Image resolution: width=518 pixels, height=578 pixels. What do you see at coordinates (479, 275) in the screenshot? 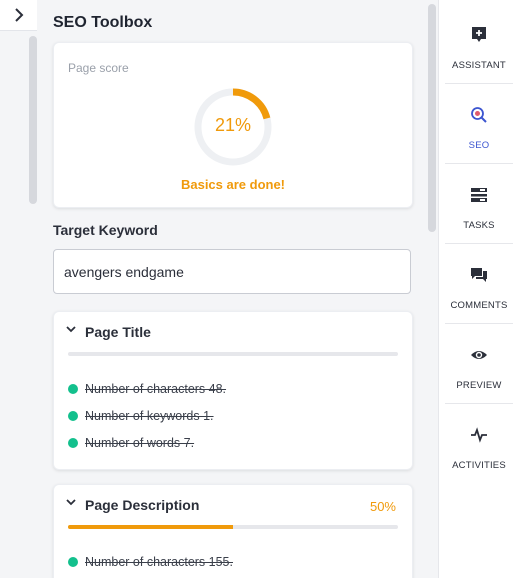
I see `comments-icon` at bounding box center [479, 275].